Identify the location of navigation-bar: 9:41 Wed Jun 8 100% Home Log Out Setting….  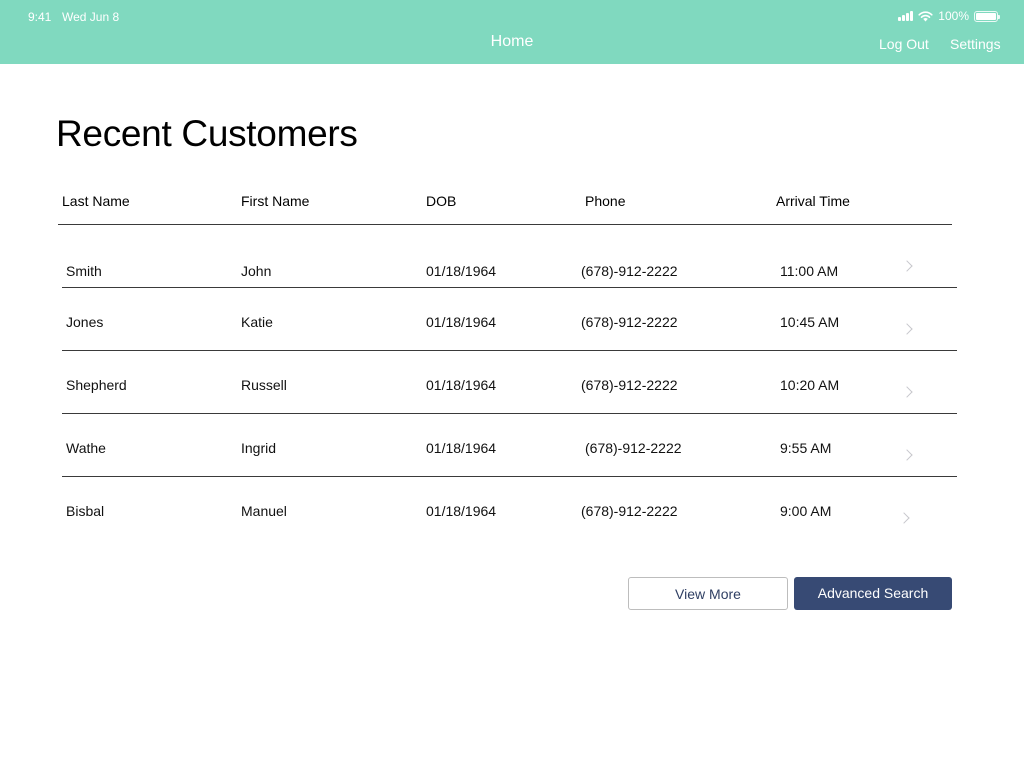
(512, 32).